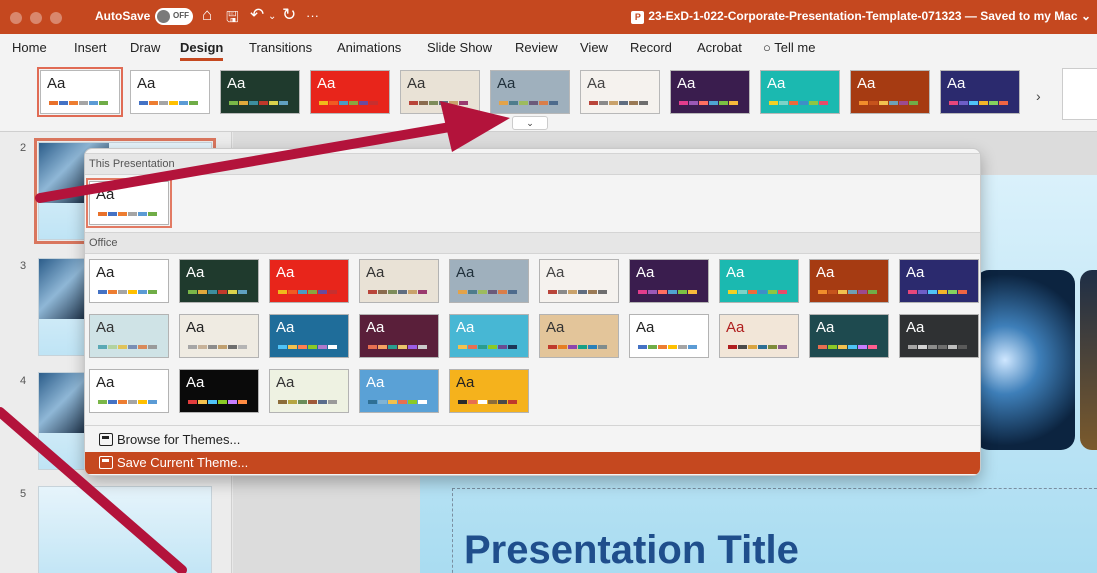  Describe the element at coordinates (36, 18) in the screenshot. I see `minimize-window-icon` at that location.